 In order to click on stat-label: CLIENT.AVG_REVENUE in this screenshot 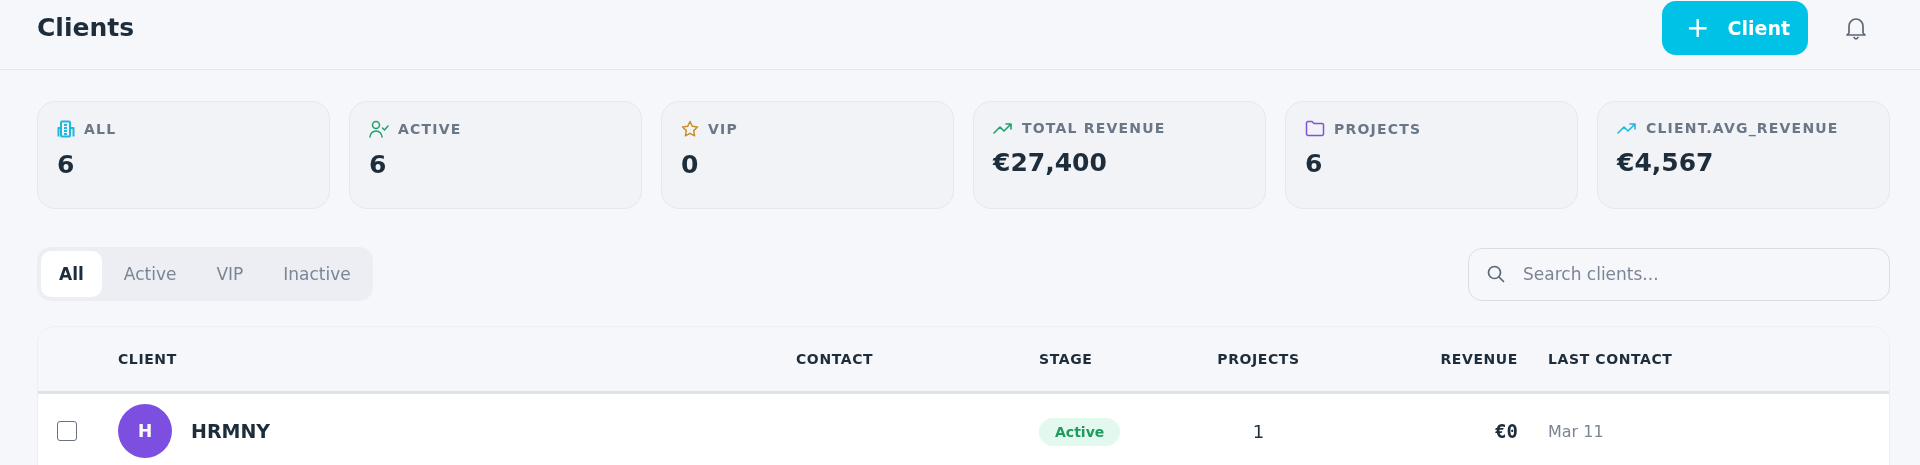, I will do `click(1742, 128)`.